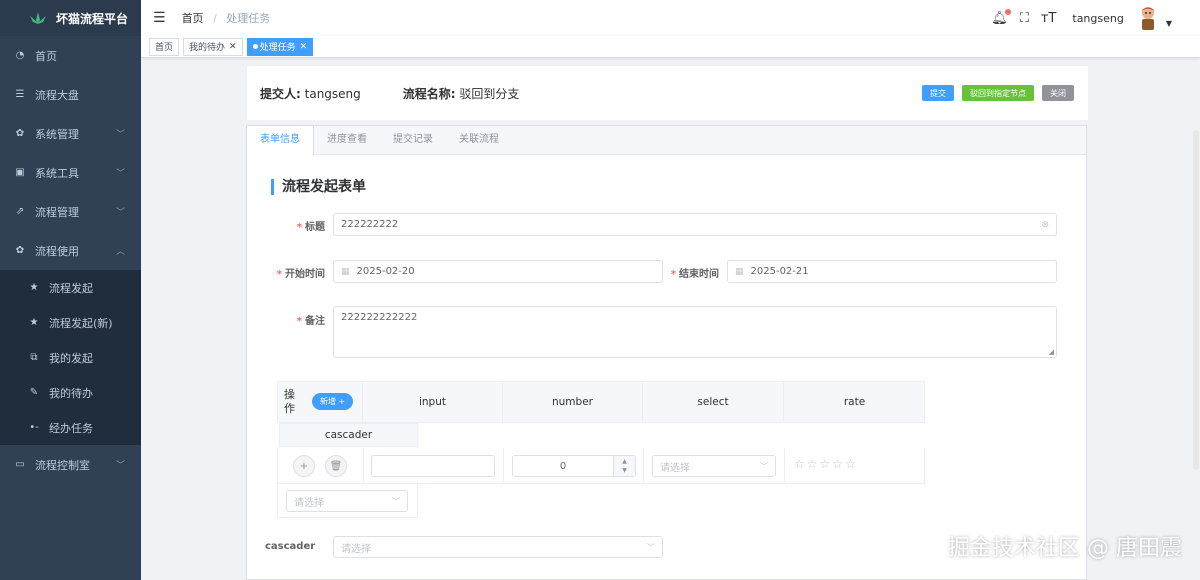 The height and width of the screenshot is (580, 1200). Describe the element at coordinates (998, 93) in the screenshot. I see `reject-to-node-button: 驳回到指定节点` at that location.